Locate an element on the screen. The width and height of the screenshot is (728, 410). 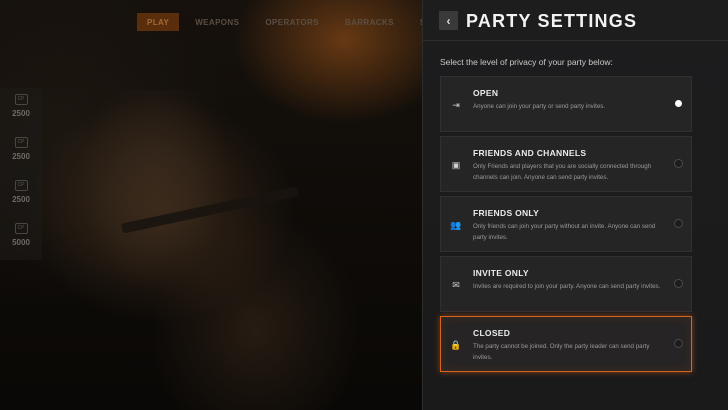
page-title: PARTY SETTINGS is located at coordinates (552, 21).